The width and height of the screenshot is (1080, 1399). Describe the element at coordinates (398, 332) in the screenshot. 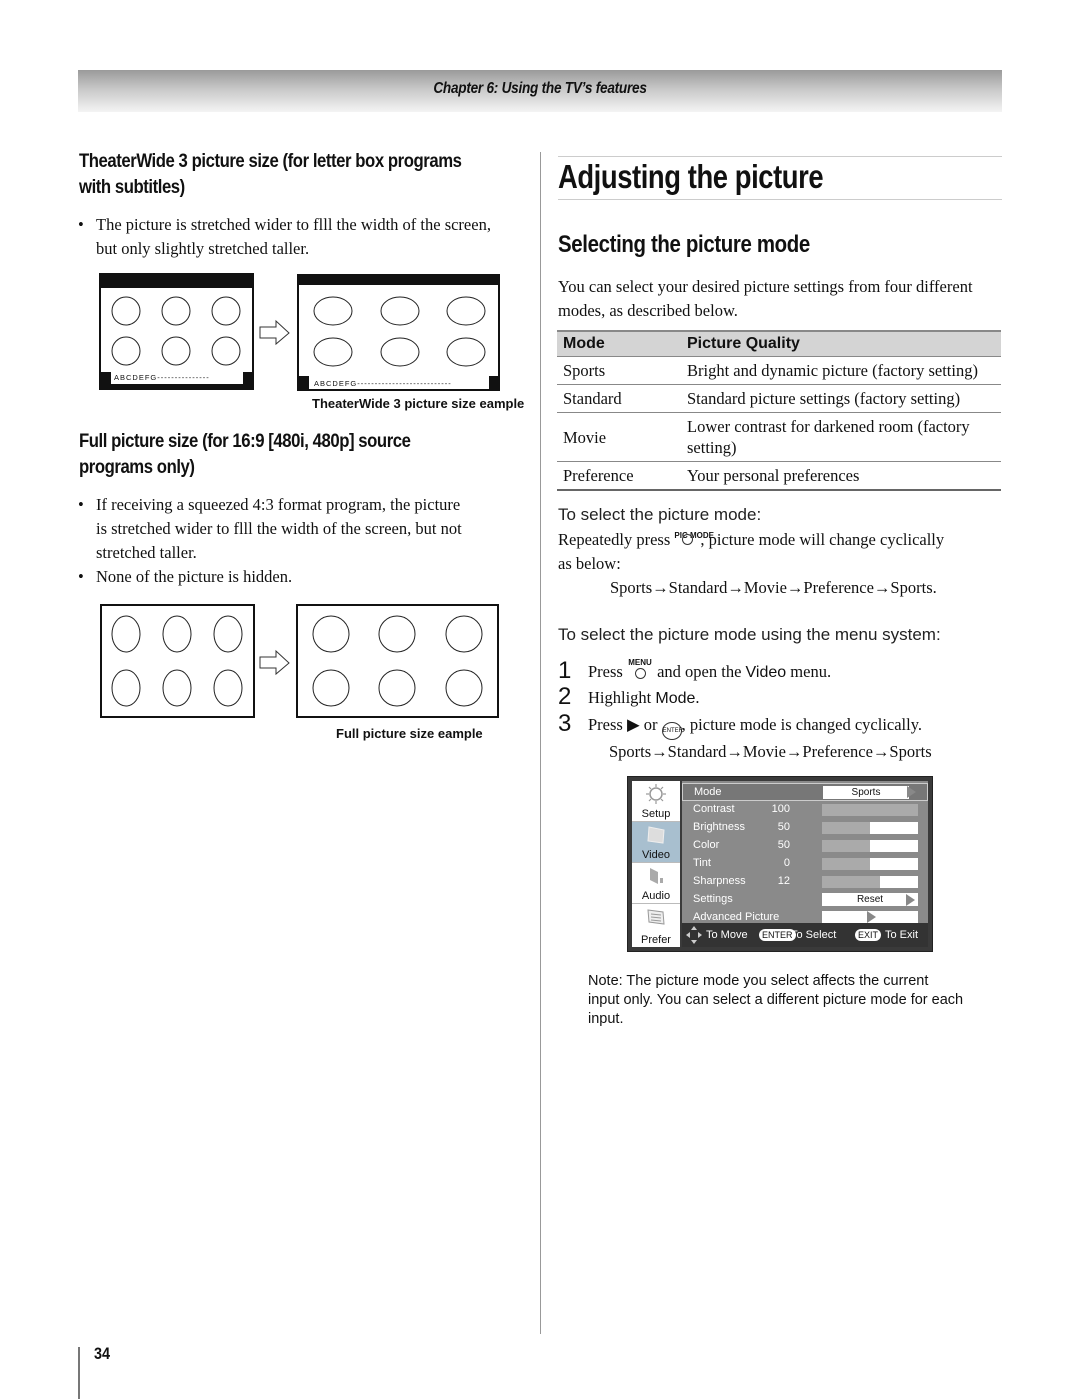

I see `result-screen` at that location.